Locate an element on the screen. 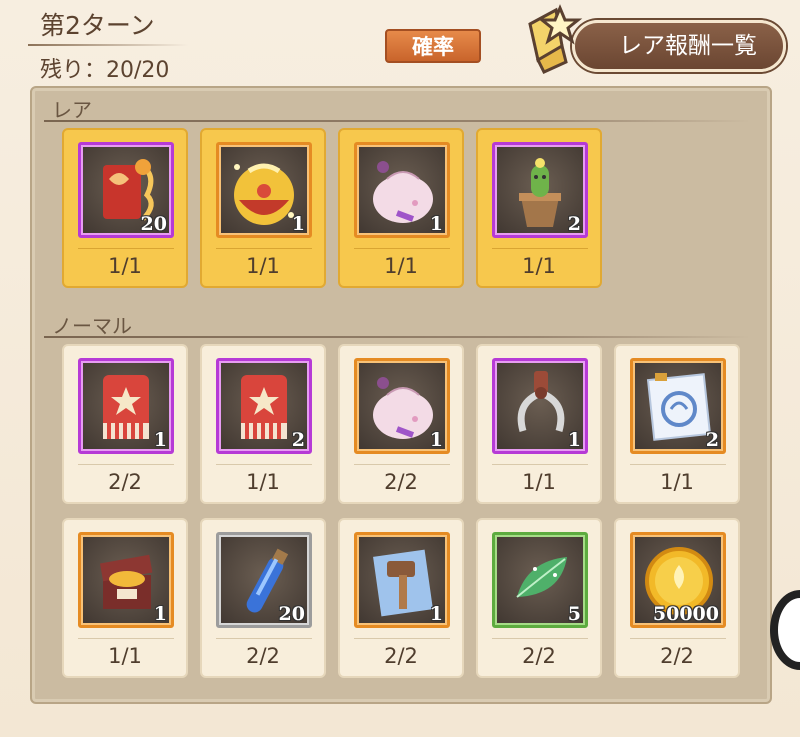 The width and height of the screenshot is (800, 737). item-quantity: 5 is located at coordinates (574, 614).